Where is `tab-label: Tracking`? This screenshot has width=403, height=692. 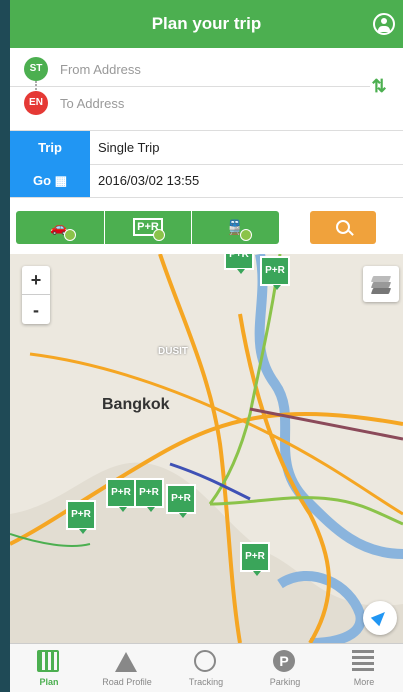 tab-label: Tracking is located at coordinates (206, 682).